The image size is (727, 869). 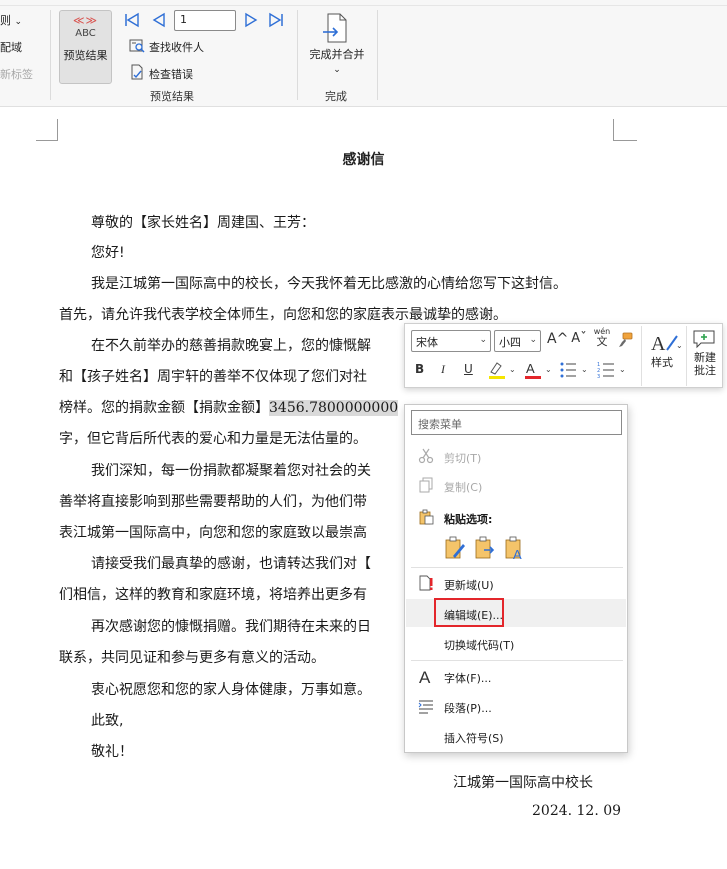 I want to click on phonetic-guide-button: wén 文, so click(x=602, y=337).